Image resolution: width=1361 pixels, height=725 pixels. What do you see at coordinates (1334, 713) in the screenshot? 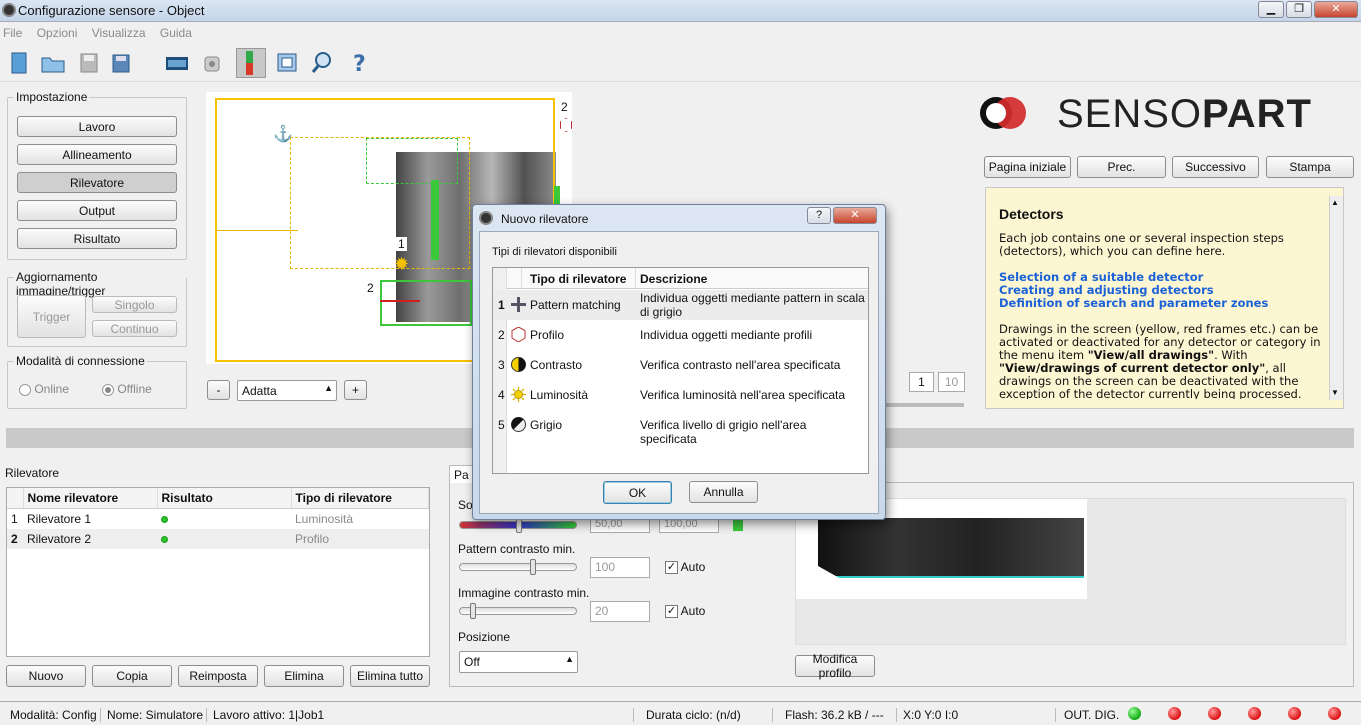
I see `led-6-icon` at bounding box center [1334, 713].